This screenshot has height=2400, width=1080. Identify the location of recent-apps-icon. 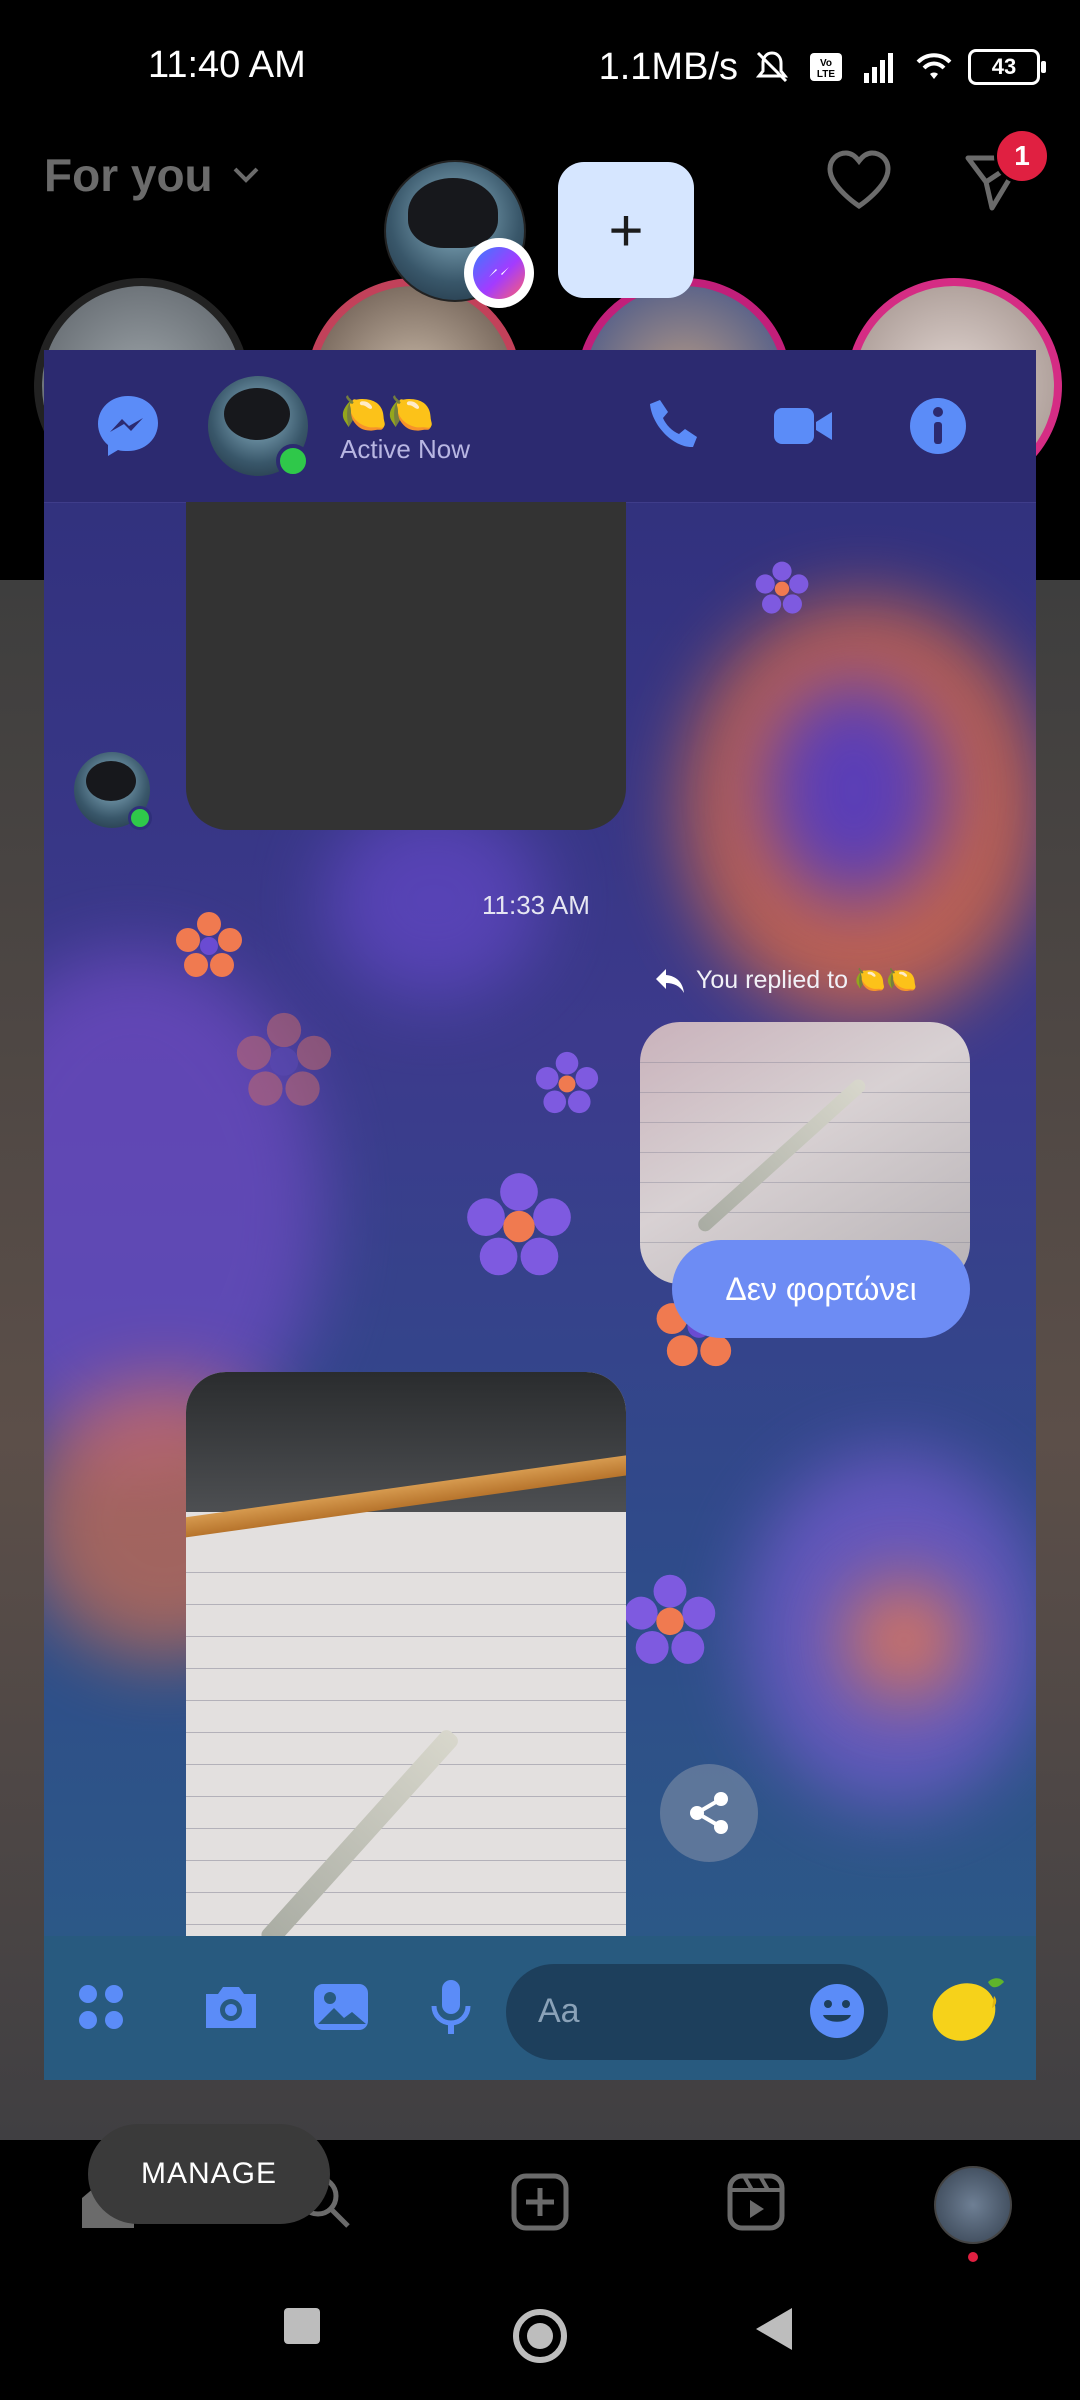
(302, 2326).